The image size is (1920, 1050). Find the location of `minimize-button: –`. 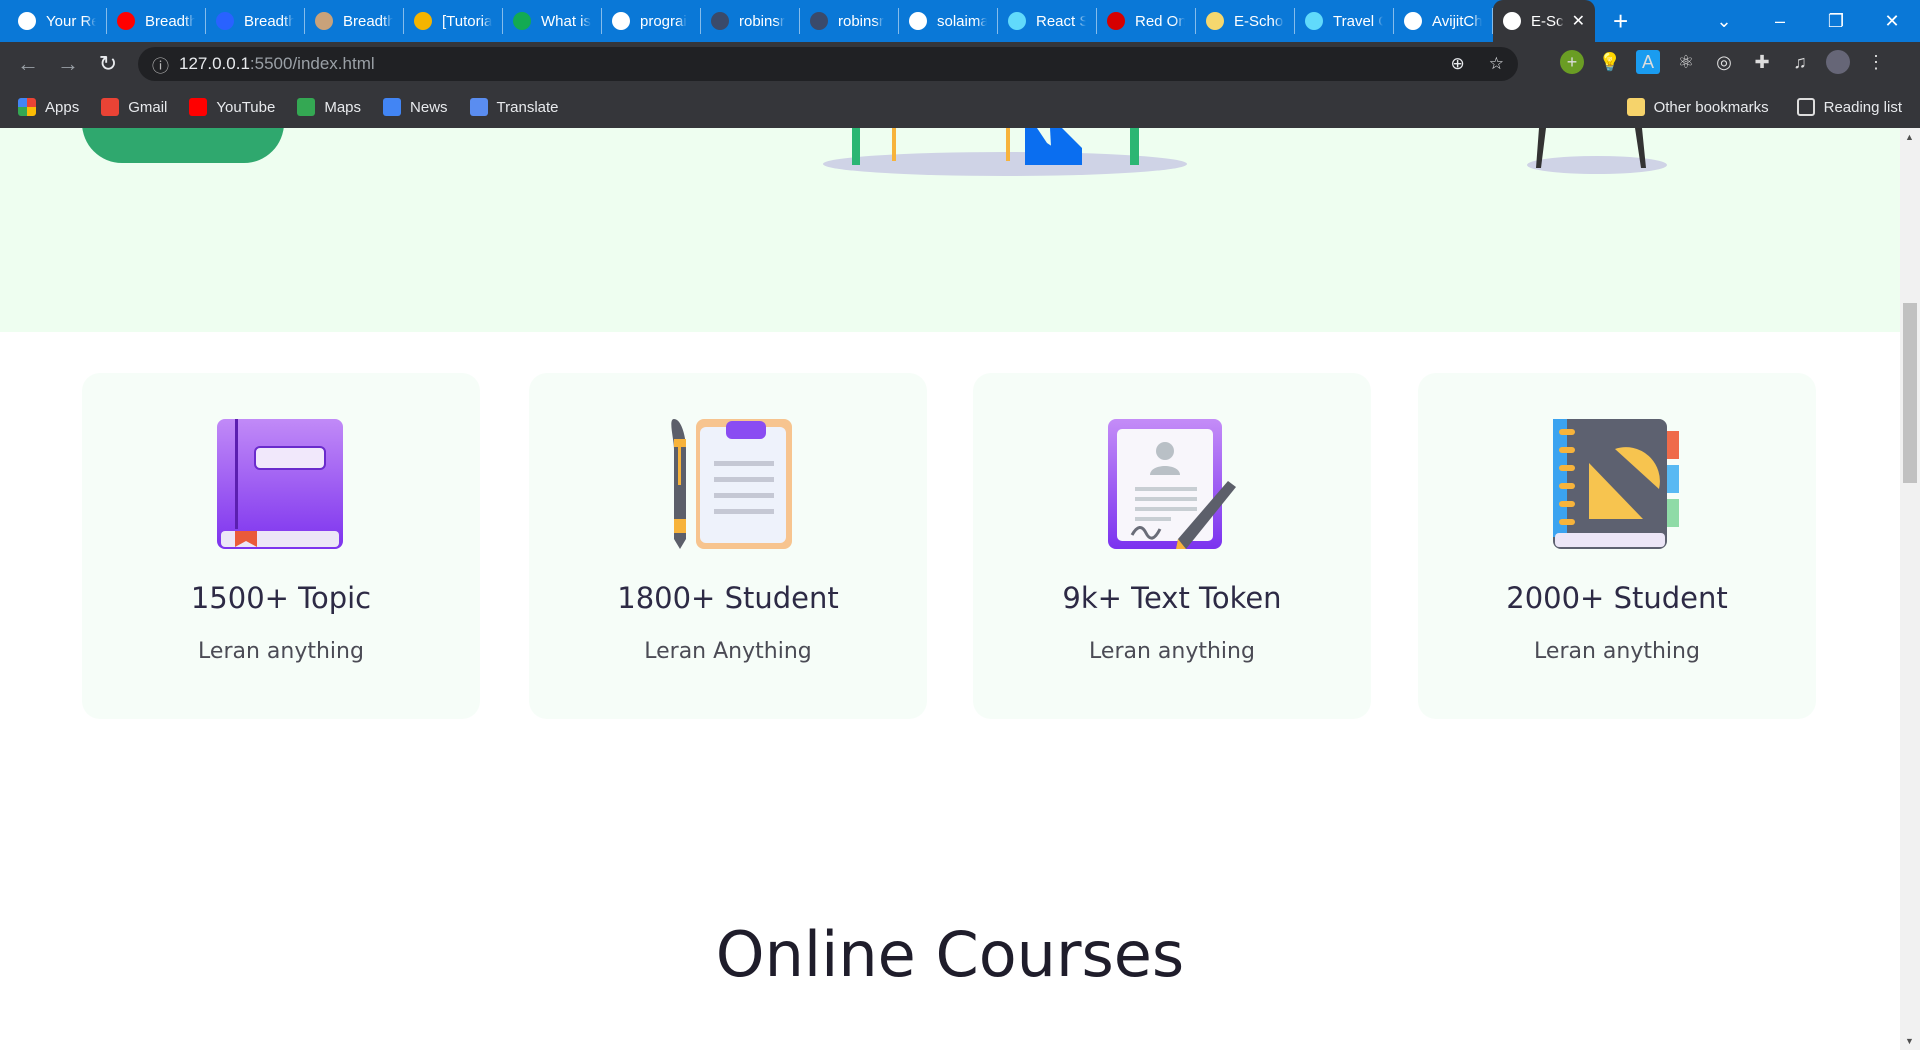

minimize-button: – is located at coordinates (1780, 21).